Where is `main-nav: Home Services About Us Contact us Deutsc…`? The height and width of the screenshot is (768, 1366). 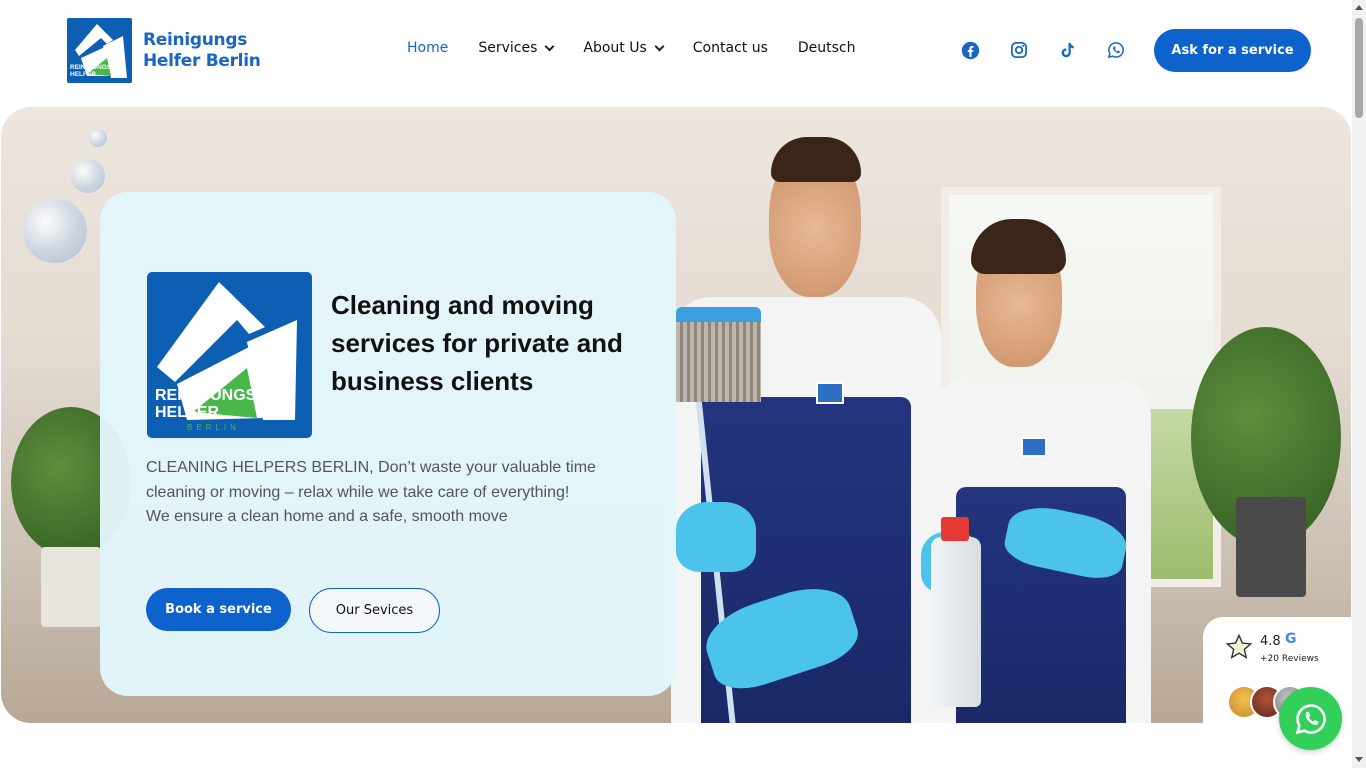
main-nav: Home Services About Us Contact us Deutsc… is located at coordinates (646, 48).